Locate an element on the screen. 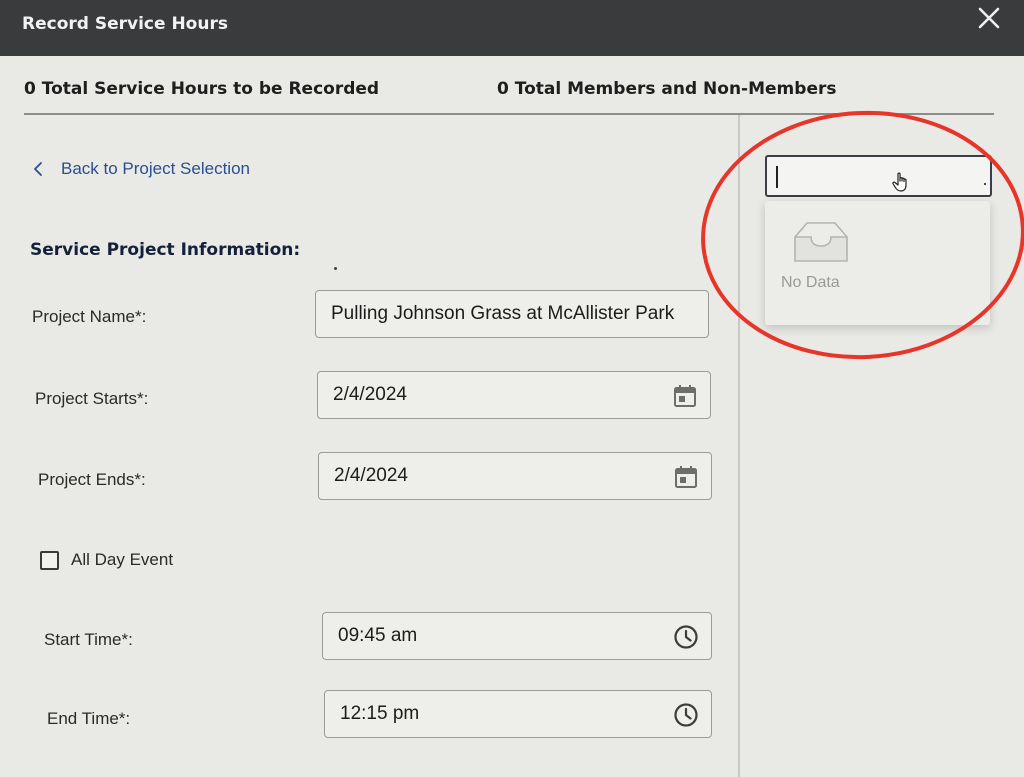  project-name-label: Project Name*: is located at coordinates (89, 316).